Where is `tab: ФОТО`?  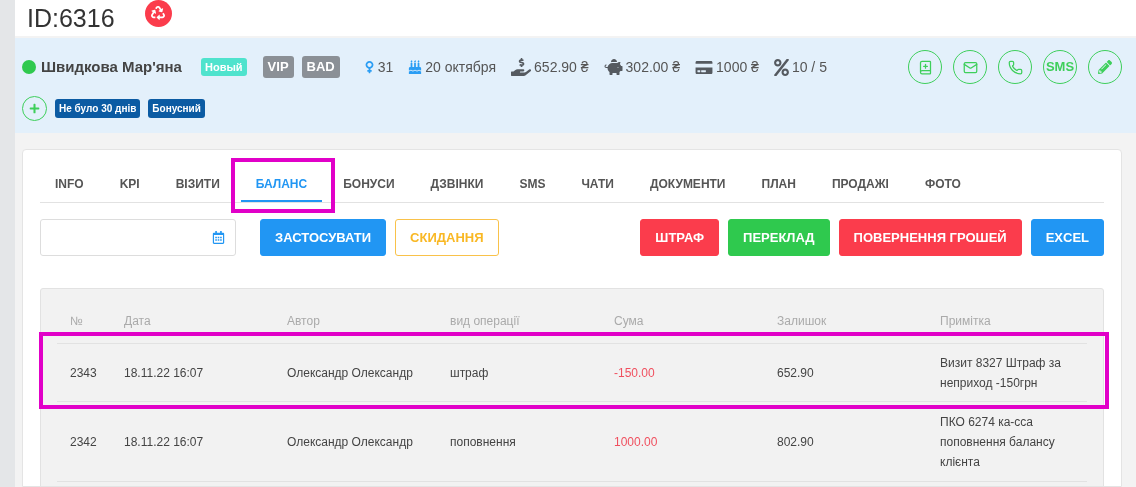
tab: ФОТО is located at coordinates (942, 185).